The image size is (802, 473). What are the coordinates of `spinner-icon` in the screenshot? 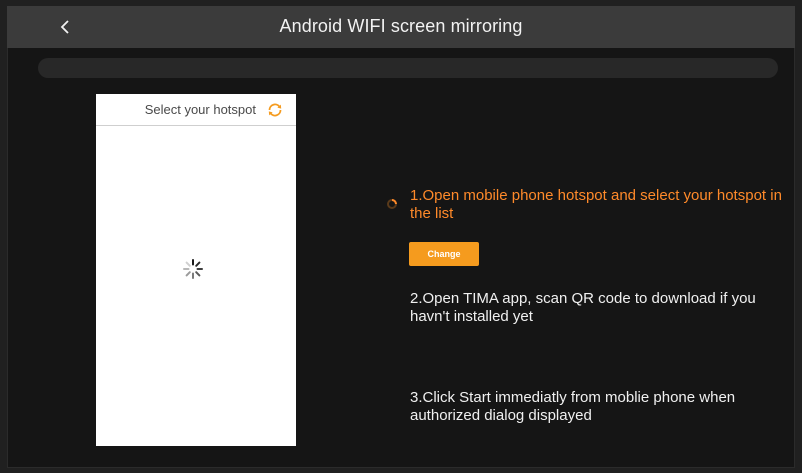 It's located at (193, 269).